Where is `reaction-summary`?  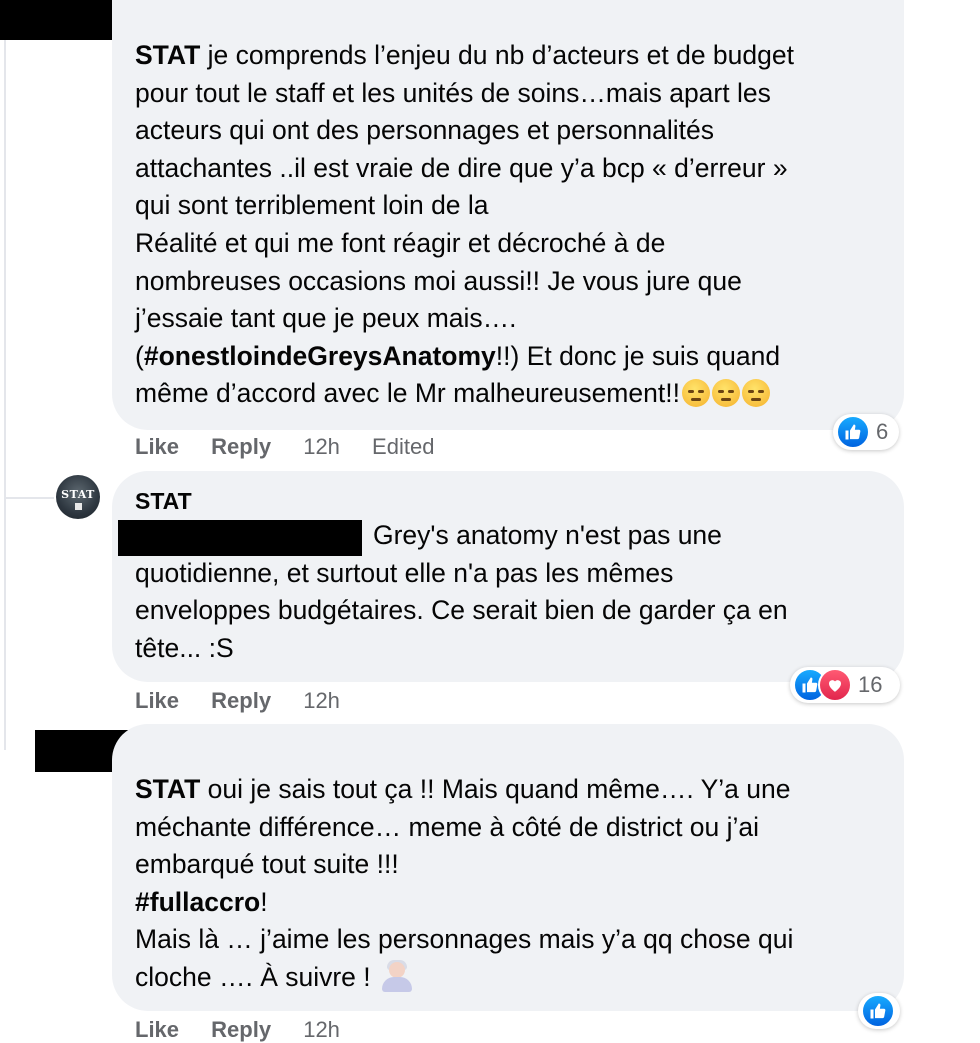 reaction-summary is located at coordinates (879, 1011).